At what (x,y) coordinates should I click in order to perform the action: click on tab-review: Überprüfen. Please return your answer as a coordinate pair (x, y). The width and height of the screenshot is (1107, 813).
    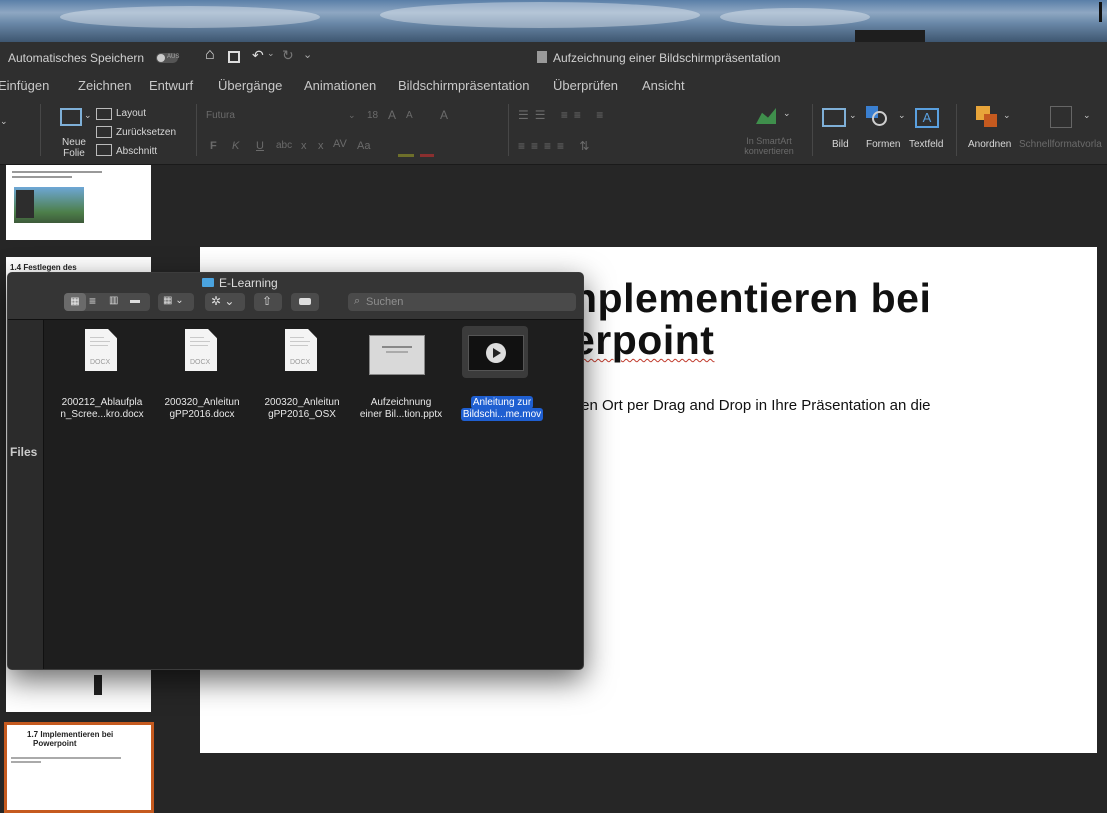
    Looking at the image, I should click on (585, 85).